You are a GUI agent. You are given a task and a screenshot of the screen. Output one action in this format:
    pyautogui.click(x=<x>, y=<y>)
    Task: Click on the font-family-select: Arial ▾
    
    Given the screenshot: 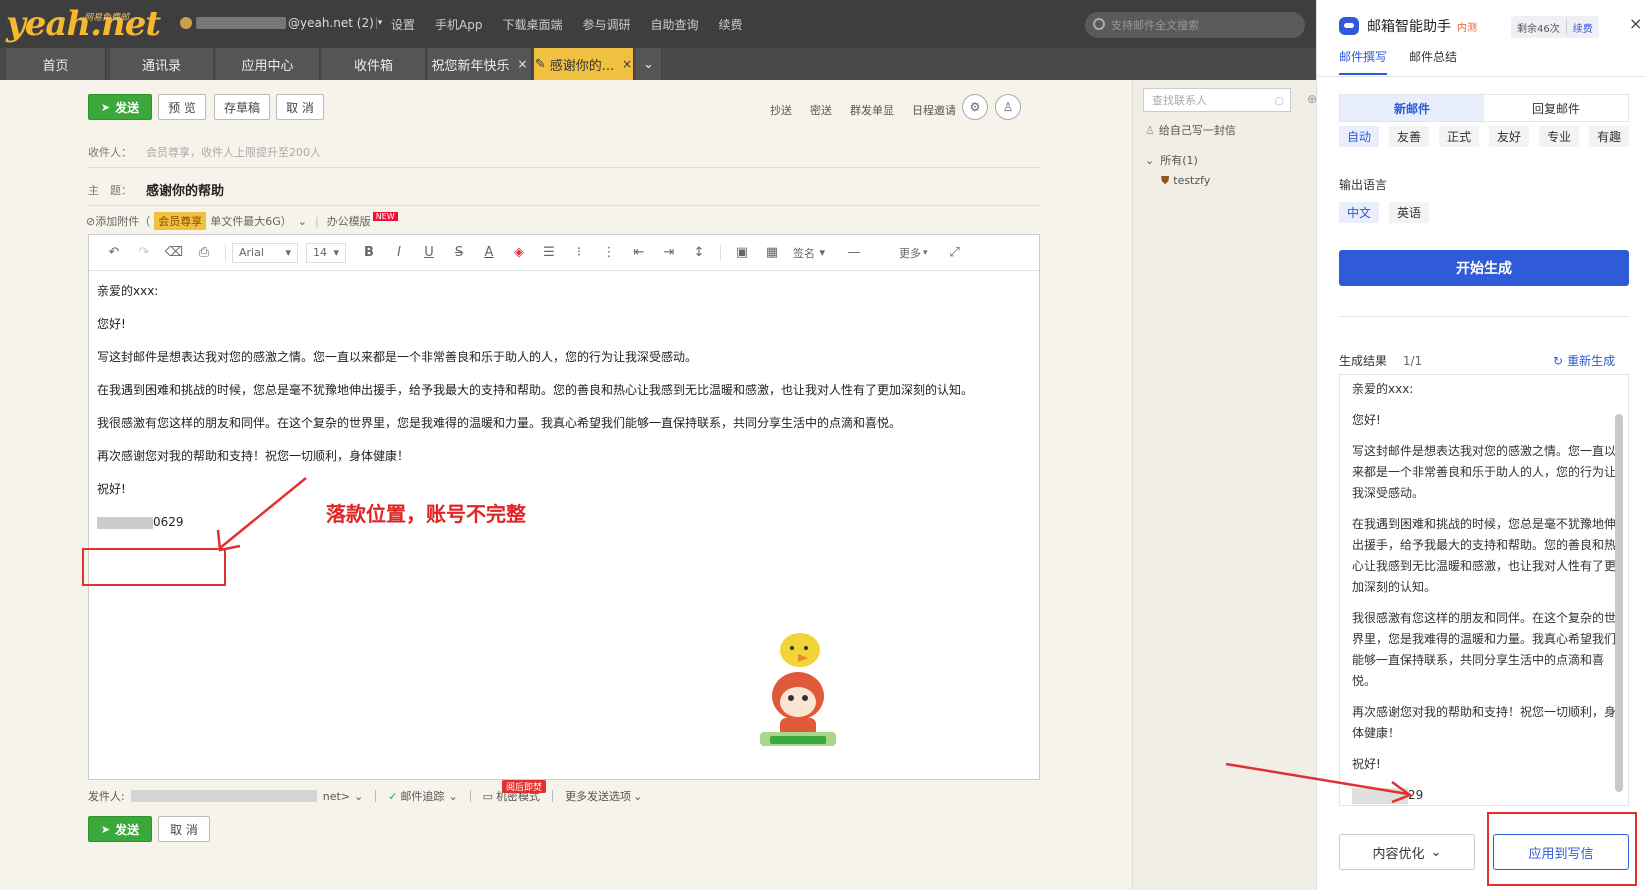 What is the action you would take?
    pyautogui.click(x=265, y=252)
    